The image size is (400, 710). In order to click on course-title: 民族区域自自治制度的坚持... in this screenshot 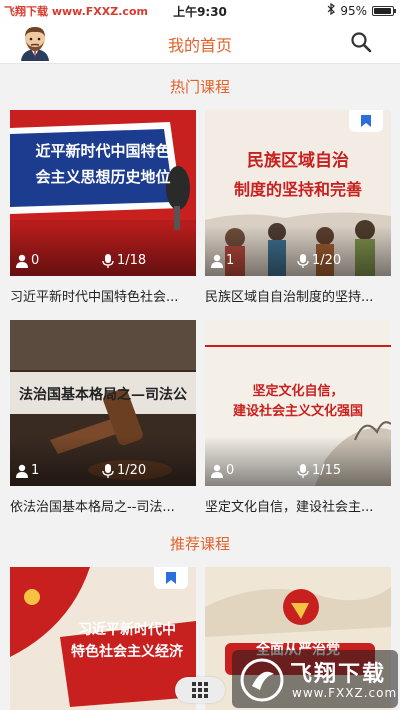, I will do `click(289, 297)`.